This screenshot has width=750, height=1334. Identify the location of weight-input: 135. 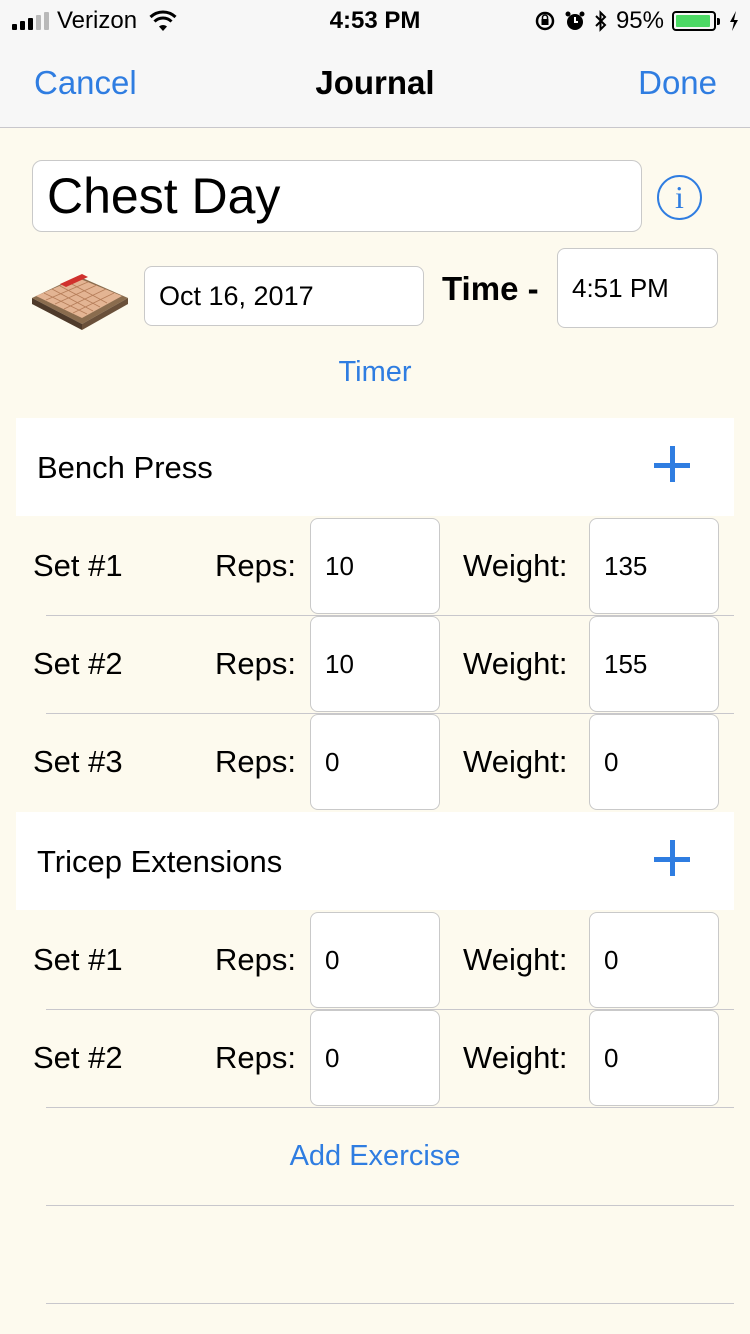
(654, 566).